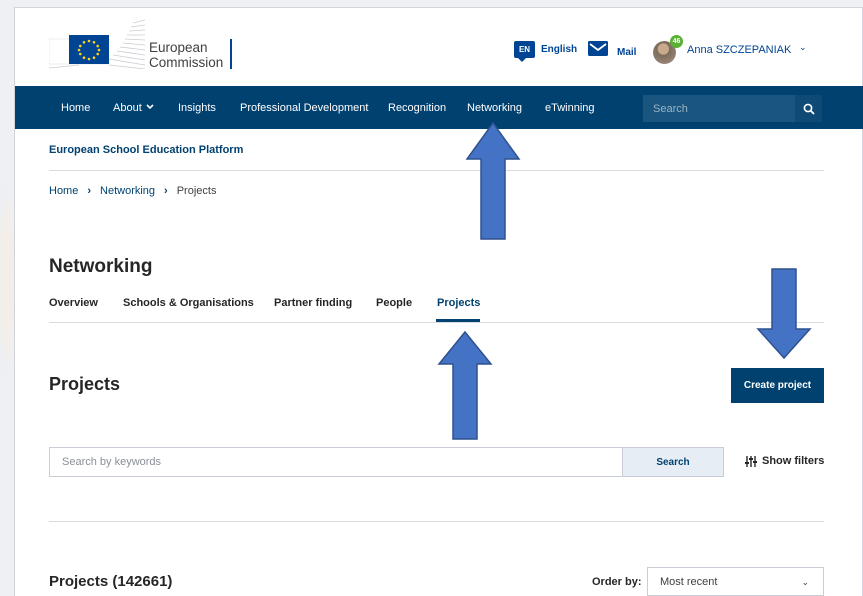 This screenshot has height=596, width=863. Describe the element at coordinates (751, 461) in the screenshot. I see `filter-sliders-icon` at that location.